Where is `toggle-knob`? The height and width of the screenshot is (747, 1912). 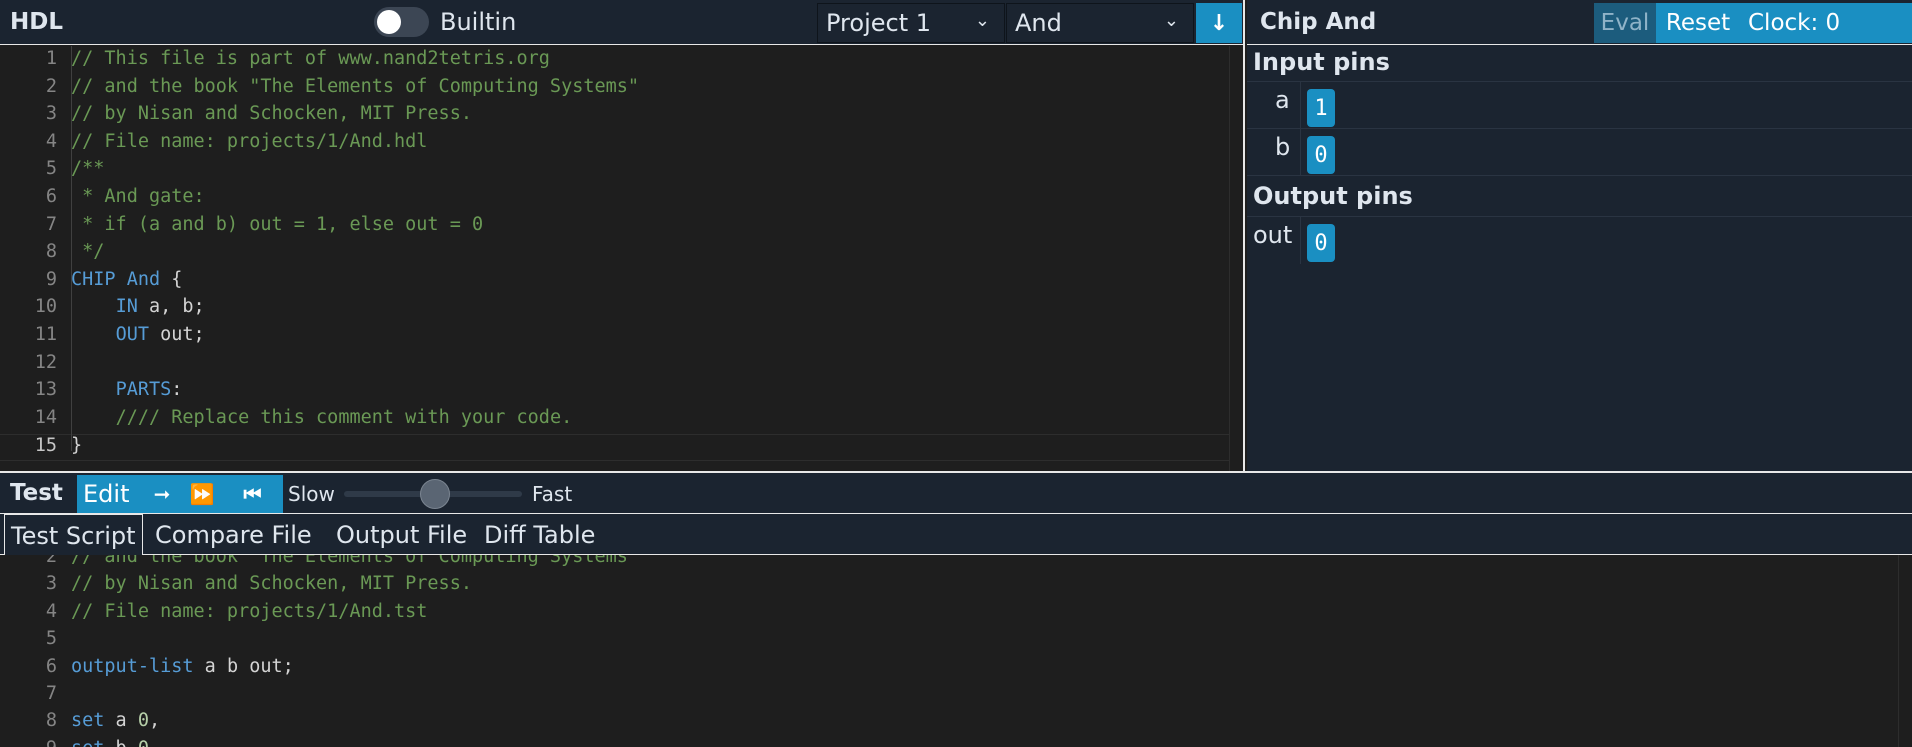
toggle-knob is located at coordinates (389, 22).